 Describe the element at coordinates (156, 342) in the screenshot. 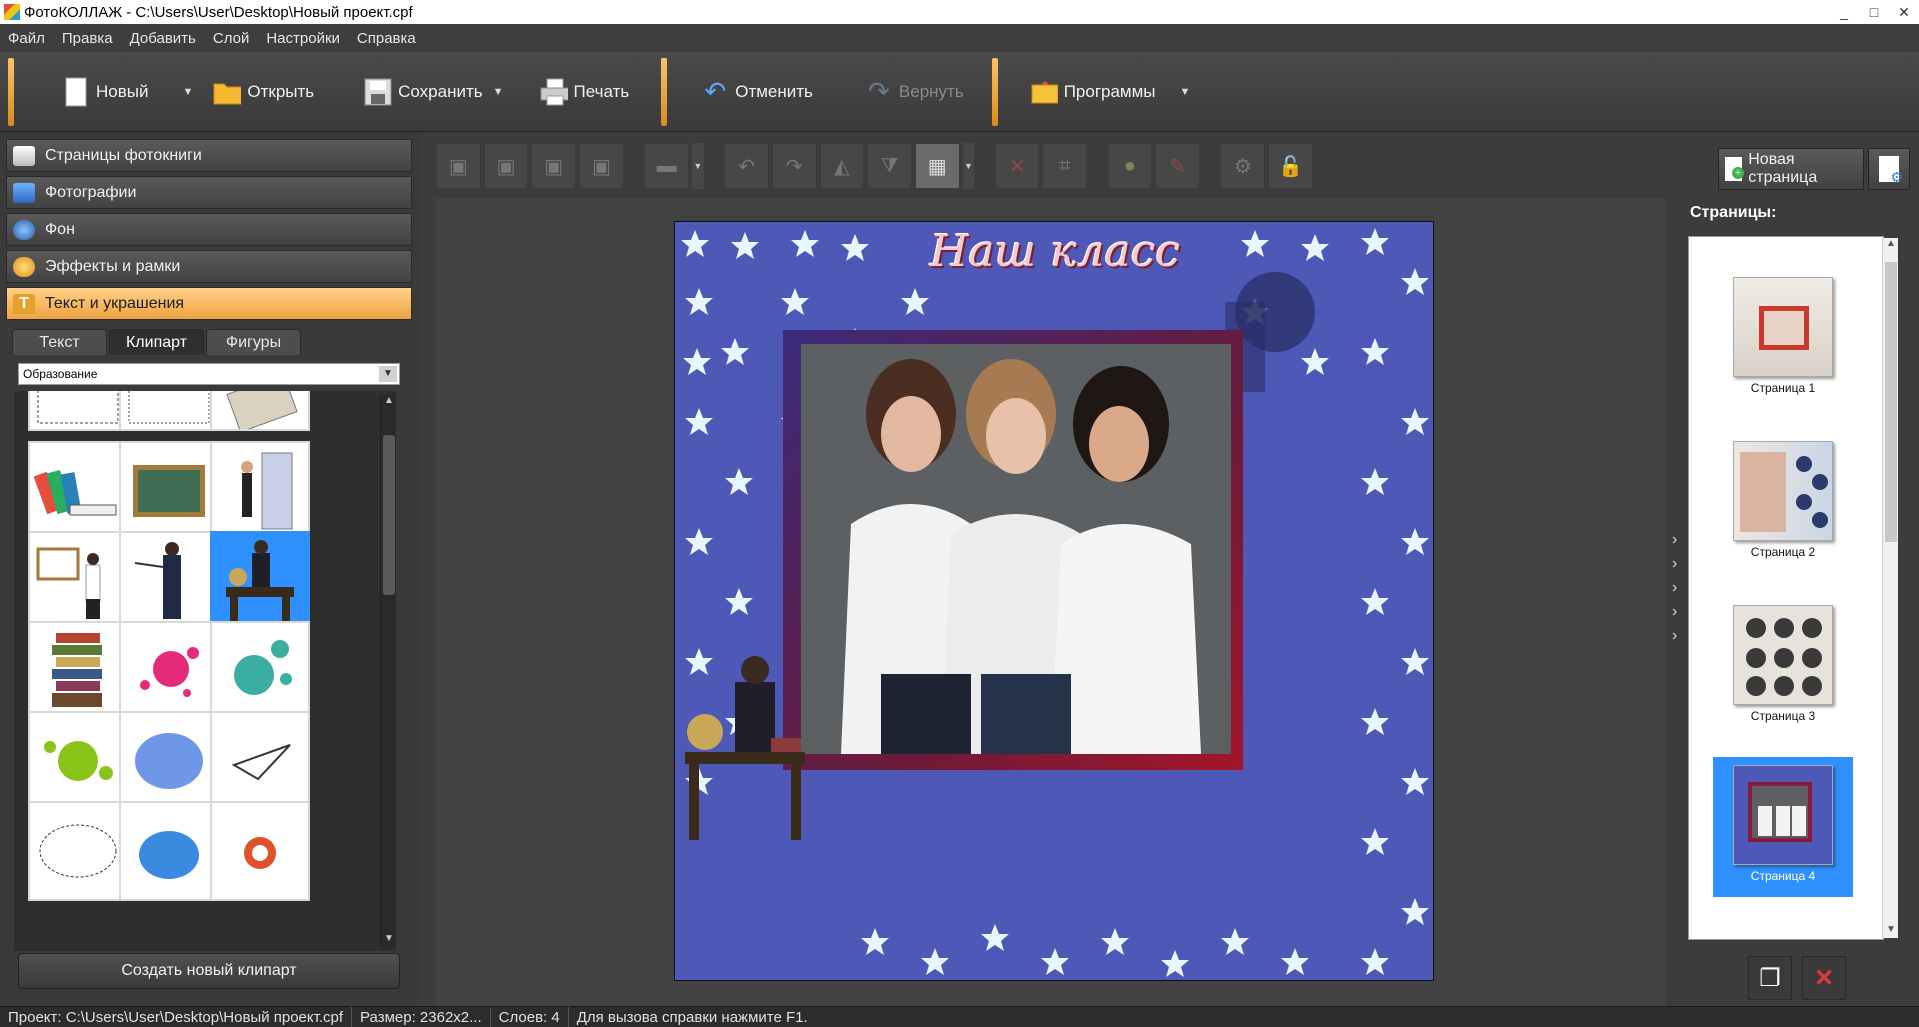

I see `tab-clipart: Клипарт` at that location.